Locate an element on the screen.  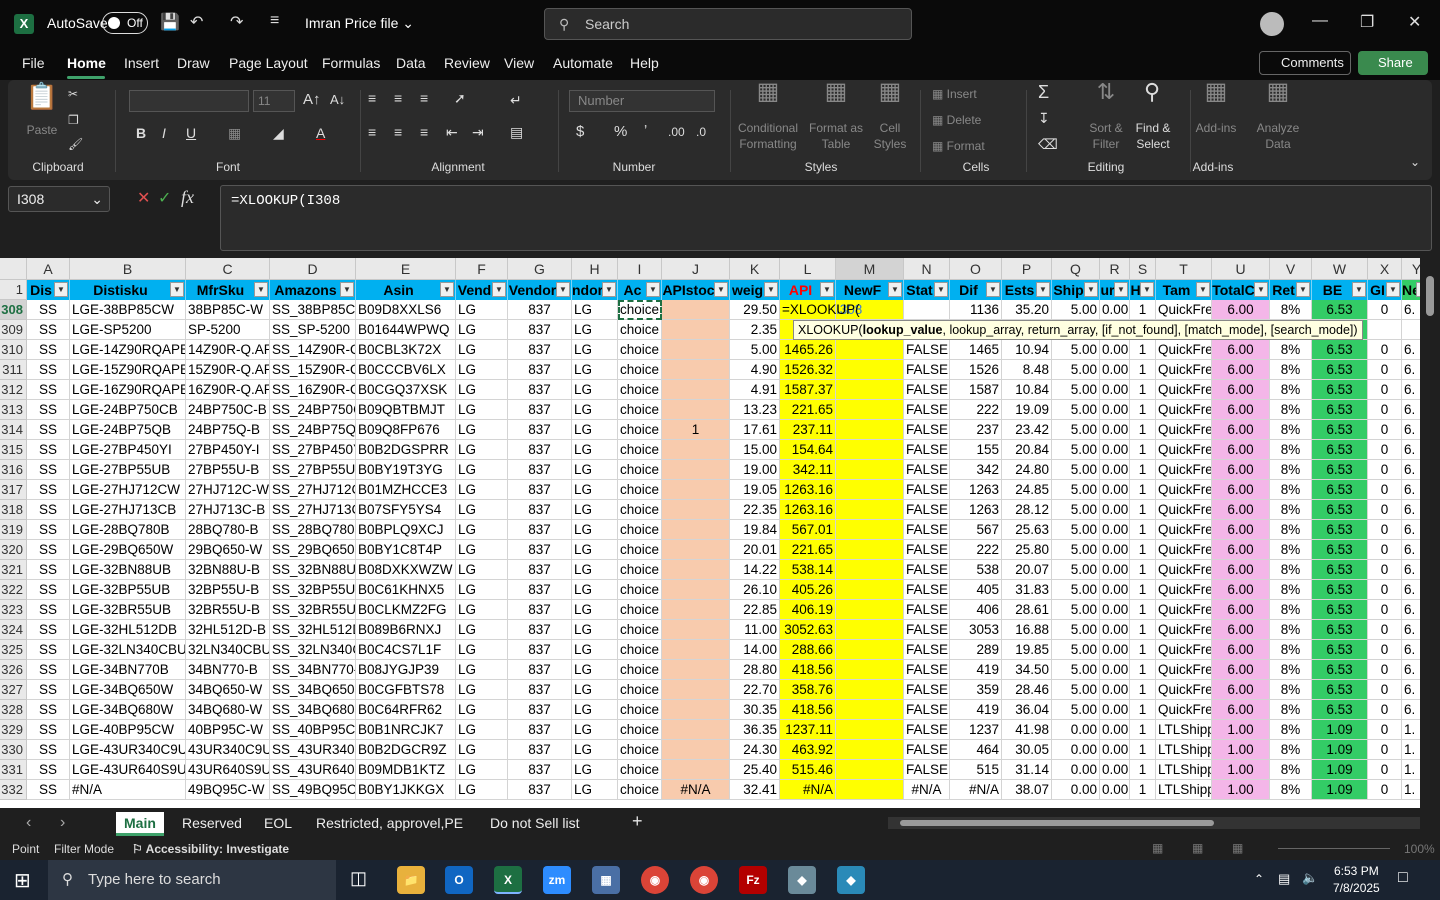
cell: LGE-34BN770B is located at coordinates (128, 670).